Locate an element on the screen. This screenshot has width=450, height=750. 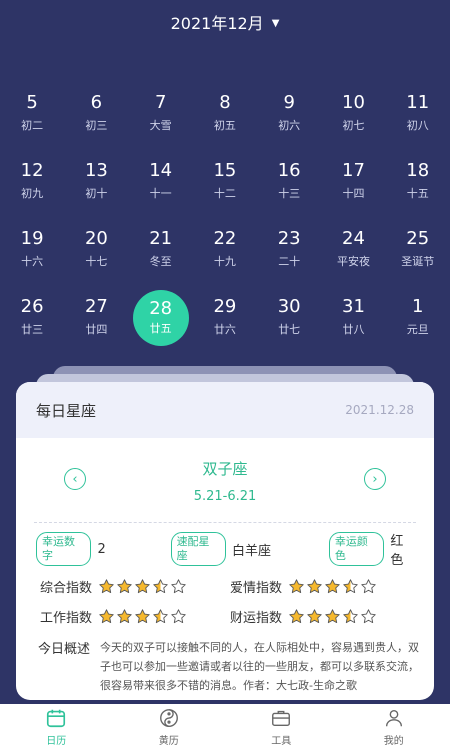
day-number: 23 is located at coordinates (289, 238).